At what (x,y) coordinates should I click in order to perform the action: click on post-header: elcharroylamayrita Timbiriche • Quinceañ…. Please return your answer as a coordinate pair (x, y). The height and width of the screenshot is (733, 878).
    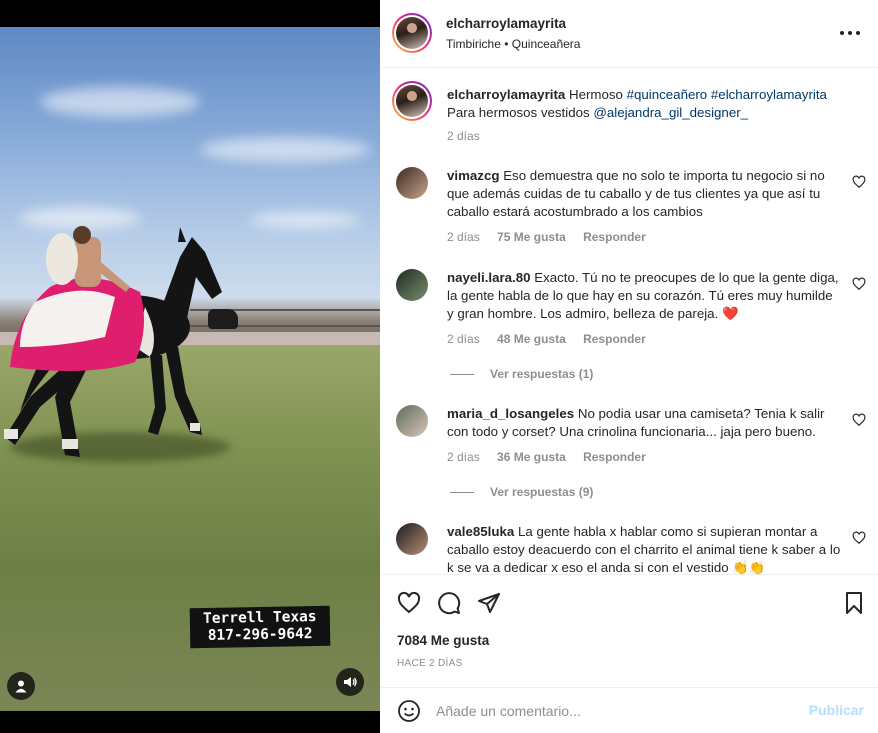
    Looking at the image, I should click on (629, 34).